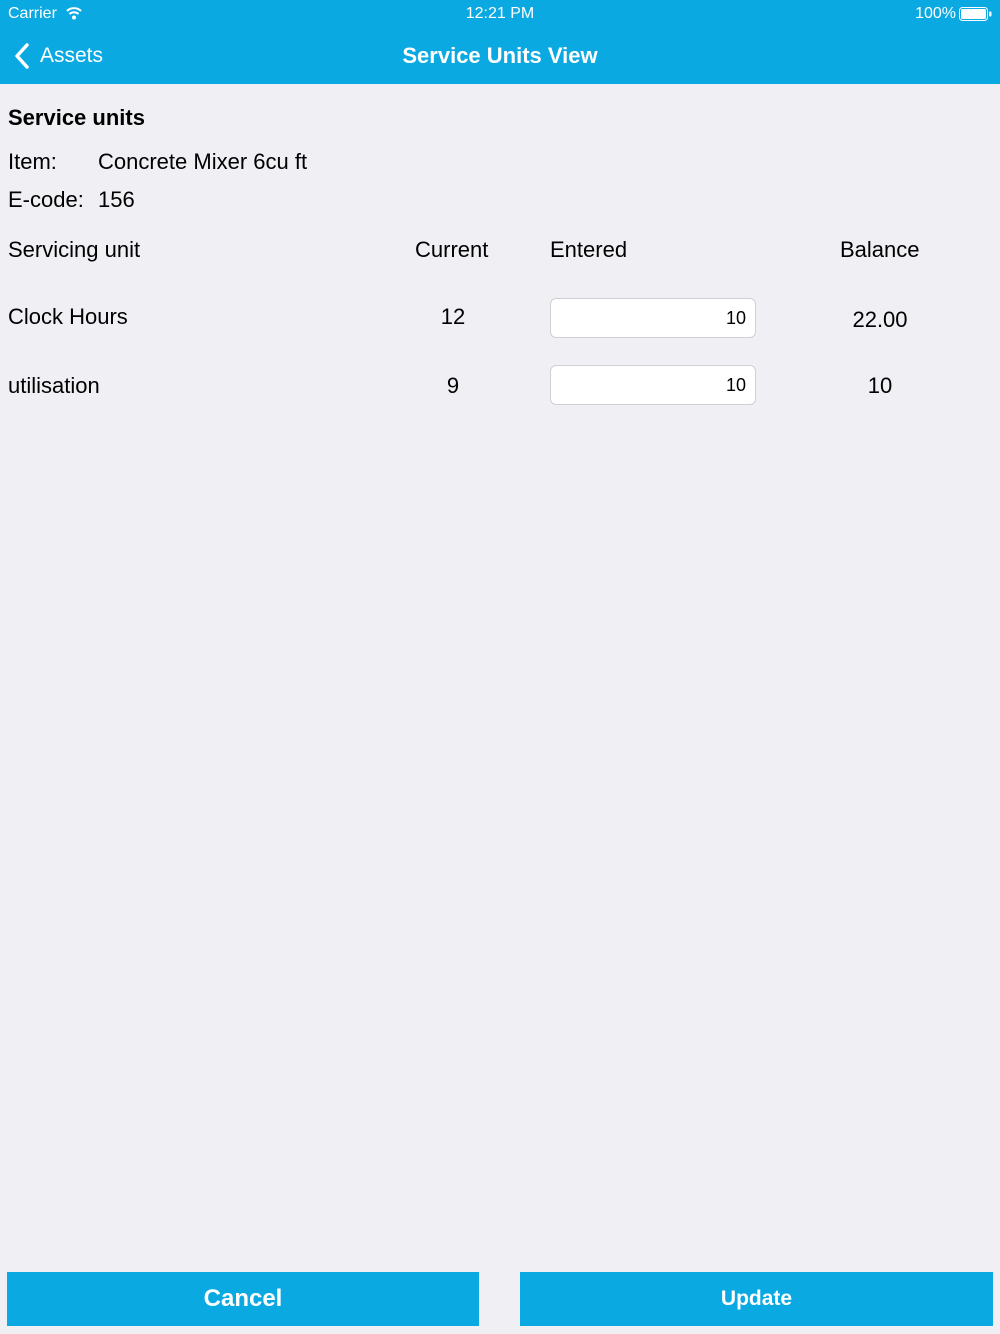  Describe the element at coordinates (880, 249) in the screenshot. I see `header-balance: Balance` at that location.